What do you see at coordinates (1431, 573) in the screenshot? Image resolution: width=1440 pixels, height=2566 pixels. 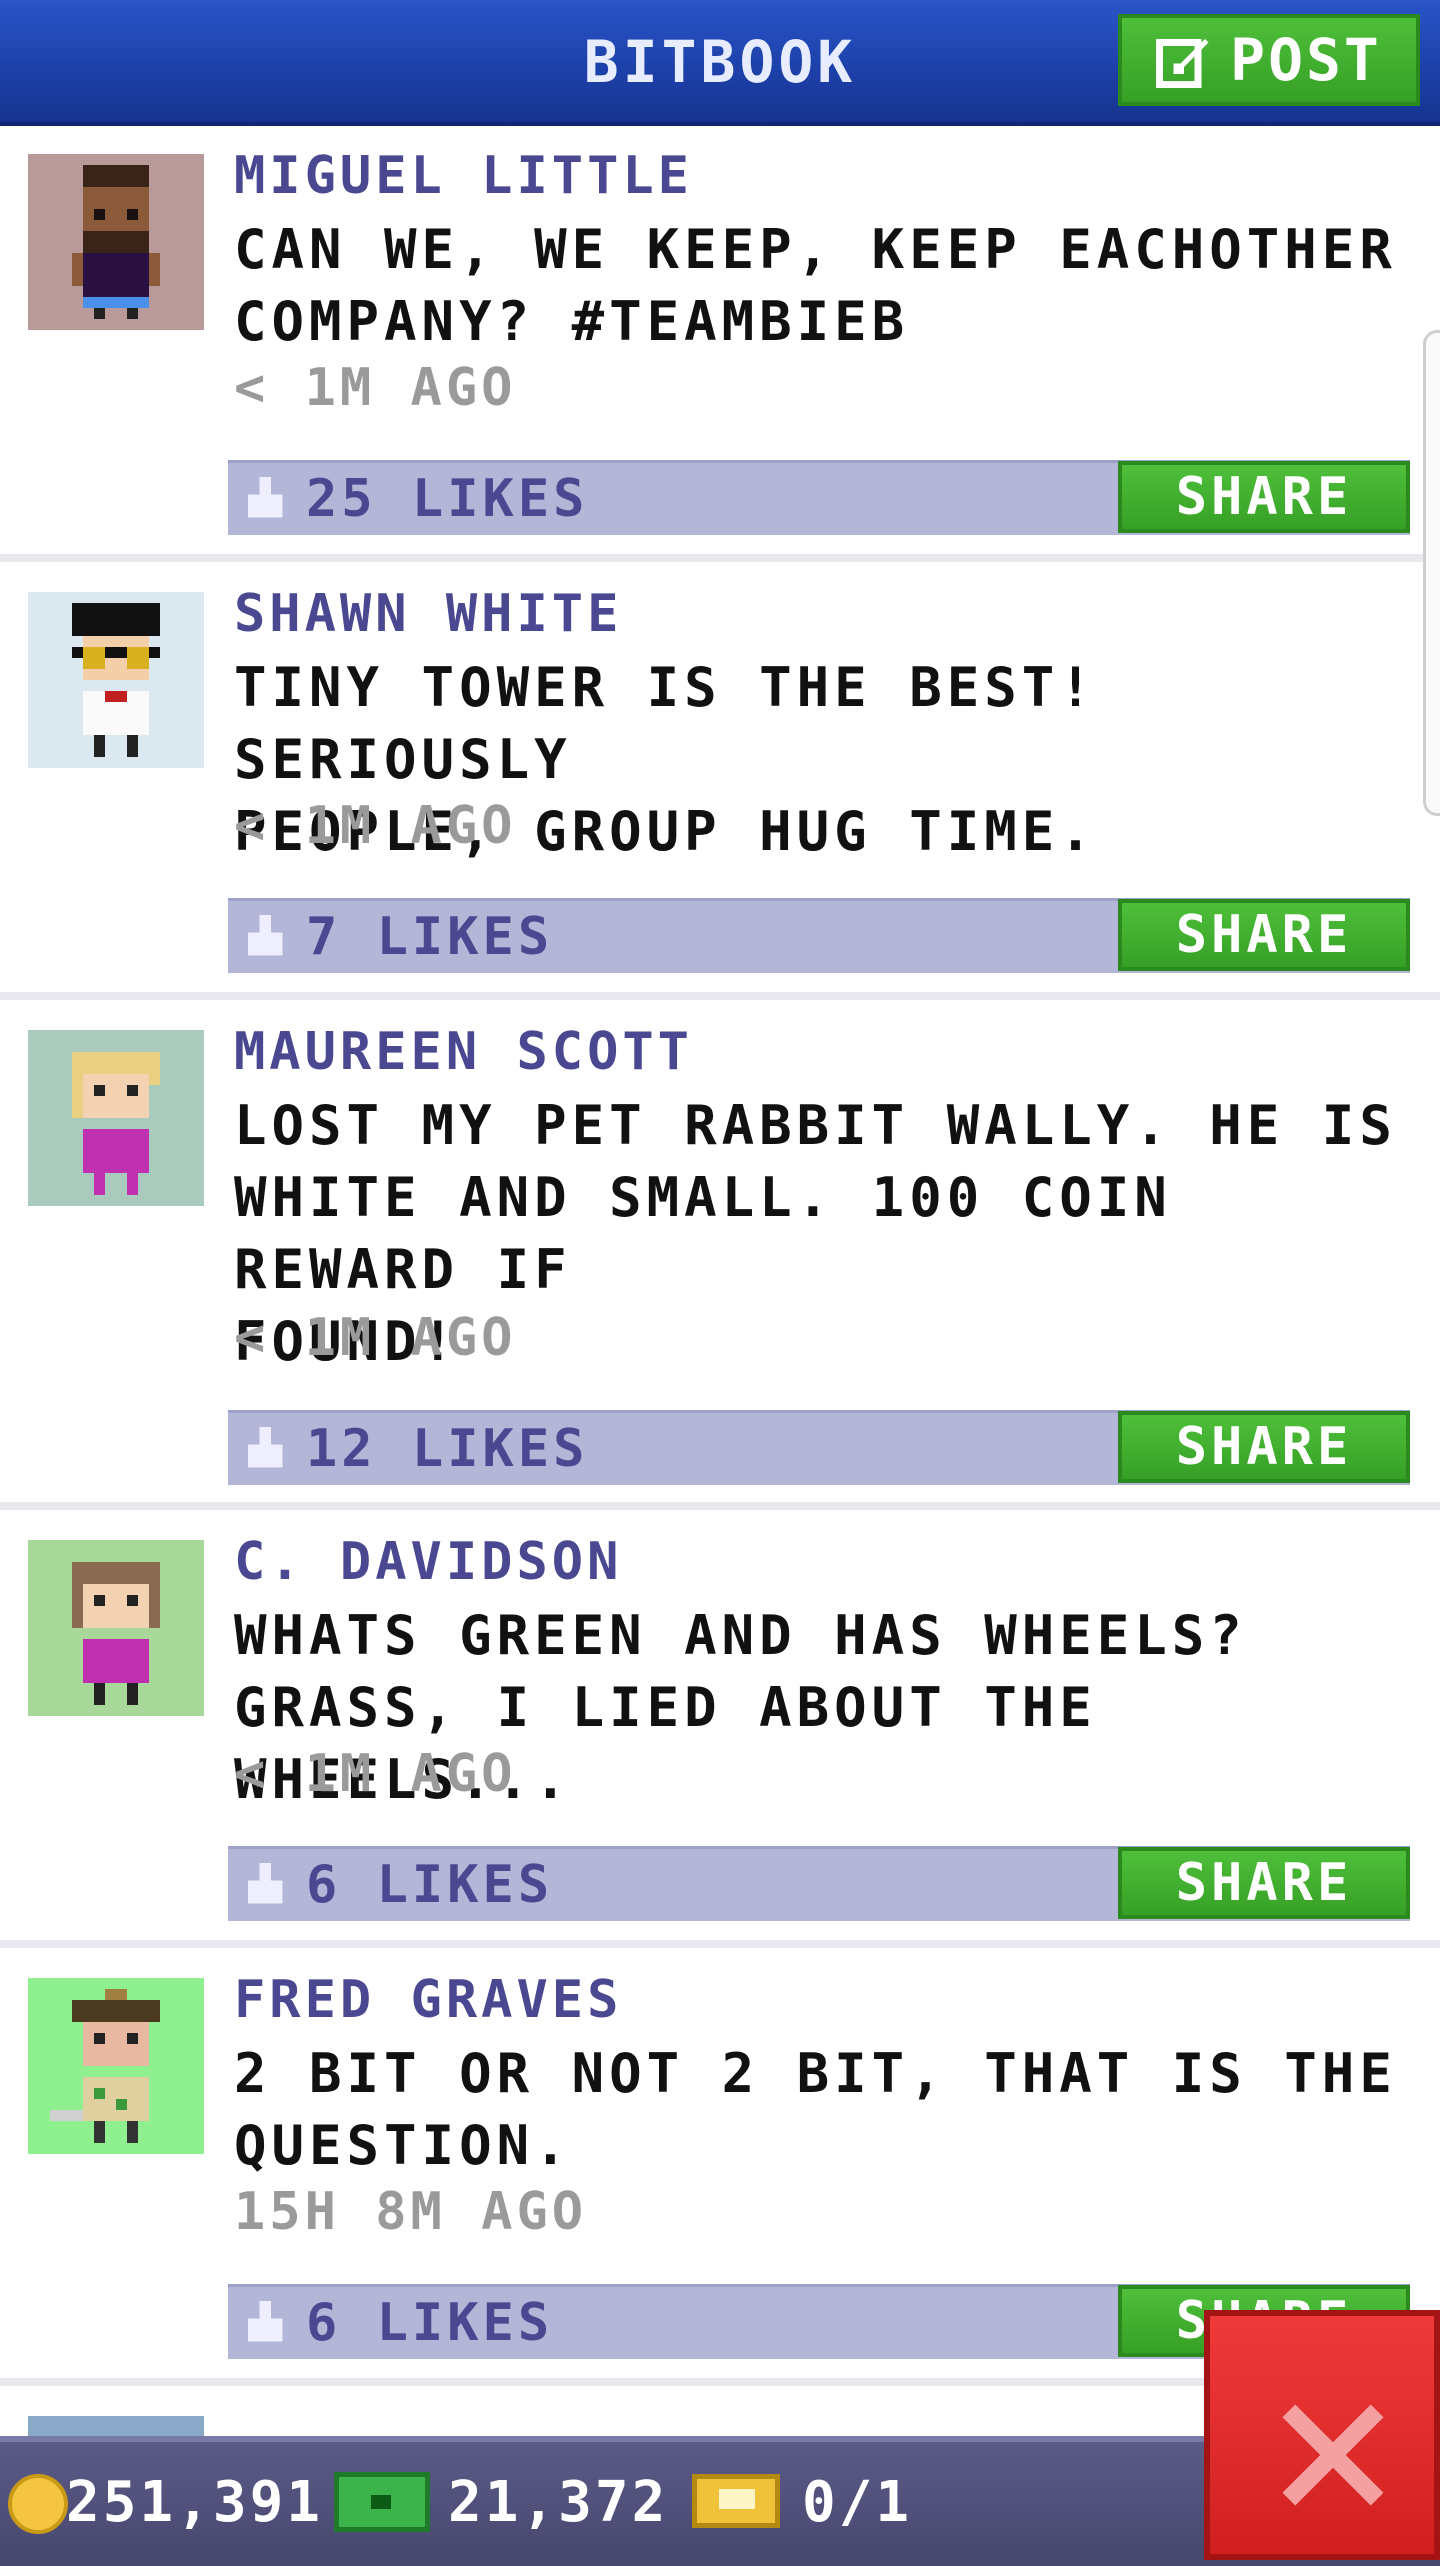 I see `scroll-indicator` at bounding box center [1431, 573].